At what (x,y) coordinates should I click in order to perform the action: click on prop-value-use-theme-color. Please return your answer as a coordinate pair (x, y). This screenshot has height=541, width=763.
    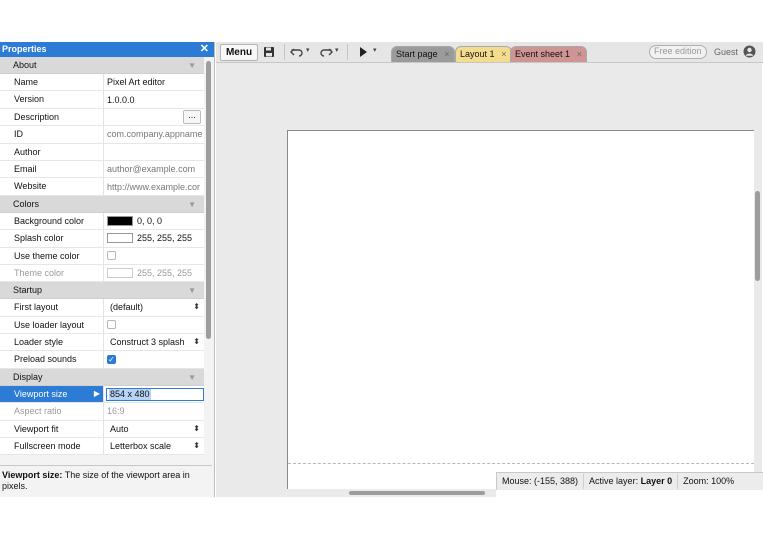
    Looking at the image, I should click on (154, 256).